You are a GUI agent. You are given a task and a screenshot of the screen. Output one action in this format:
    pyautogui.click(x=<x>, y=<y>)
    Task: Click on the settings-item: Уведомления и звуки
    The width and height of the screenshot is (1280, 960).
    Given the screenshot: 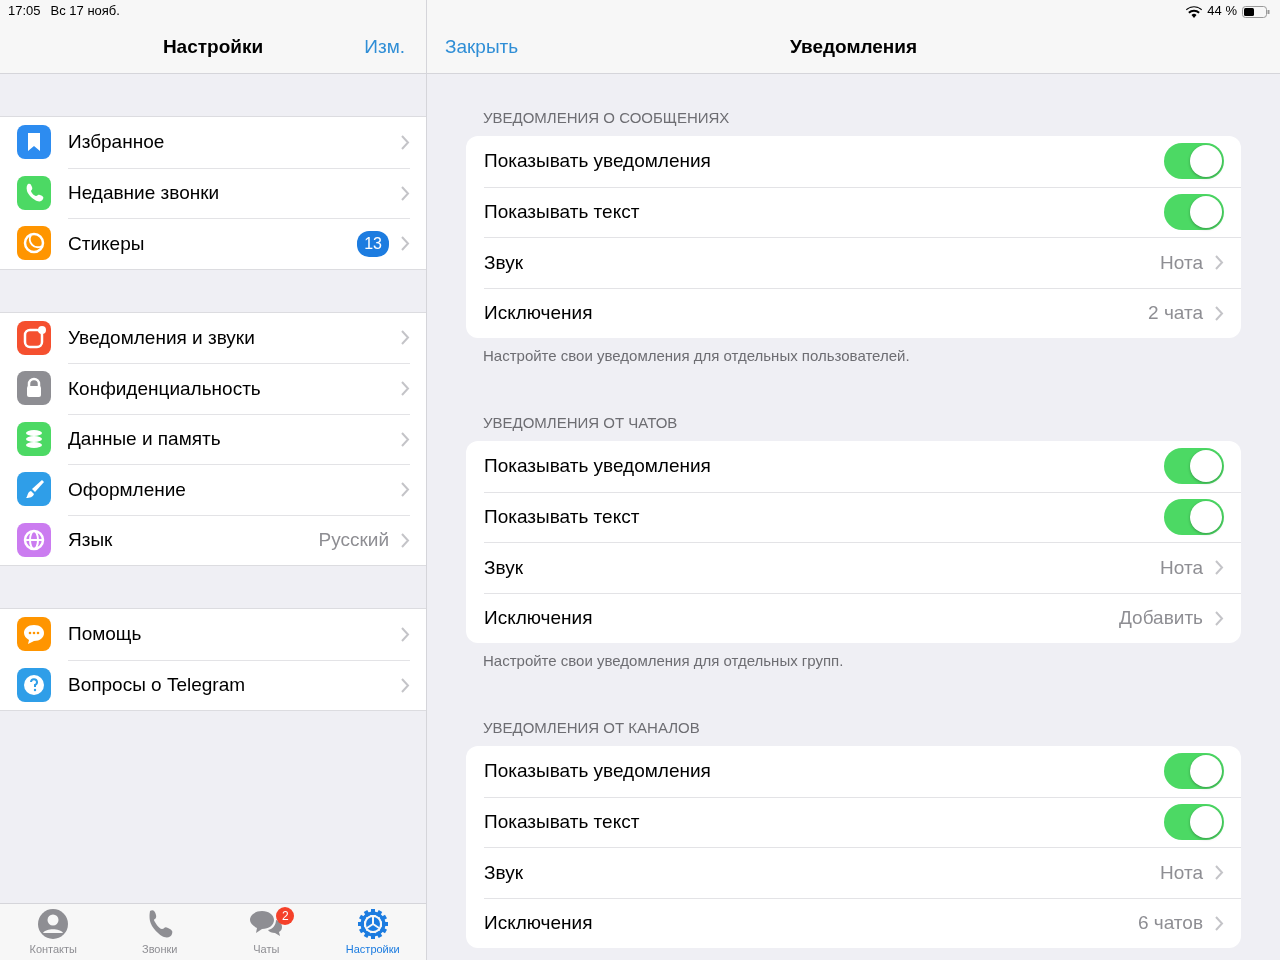 What is the action you would take?
    pyautogui.click(x=213, y=337)
    